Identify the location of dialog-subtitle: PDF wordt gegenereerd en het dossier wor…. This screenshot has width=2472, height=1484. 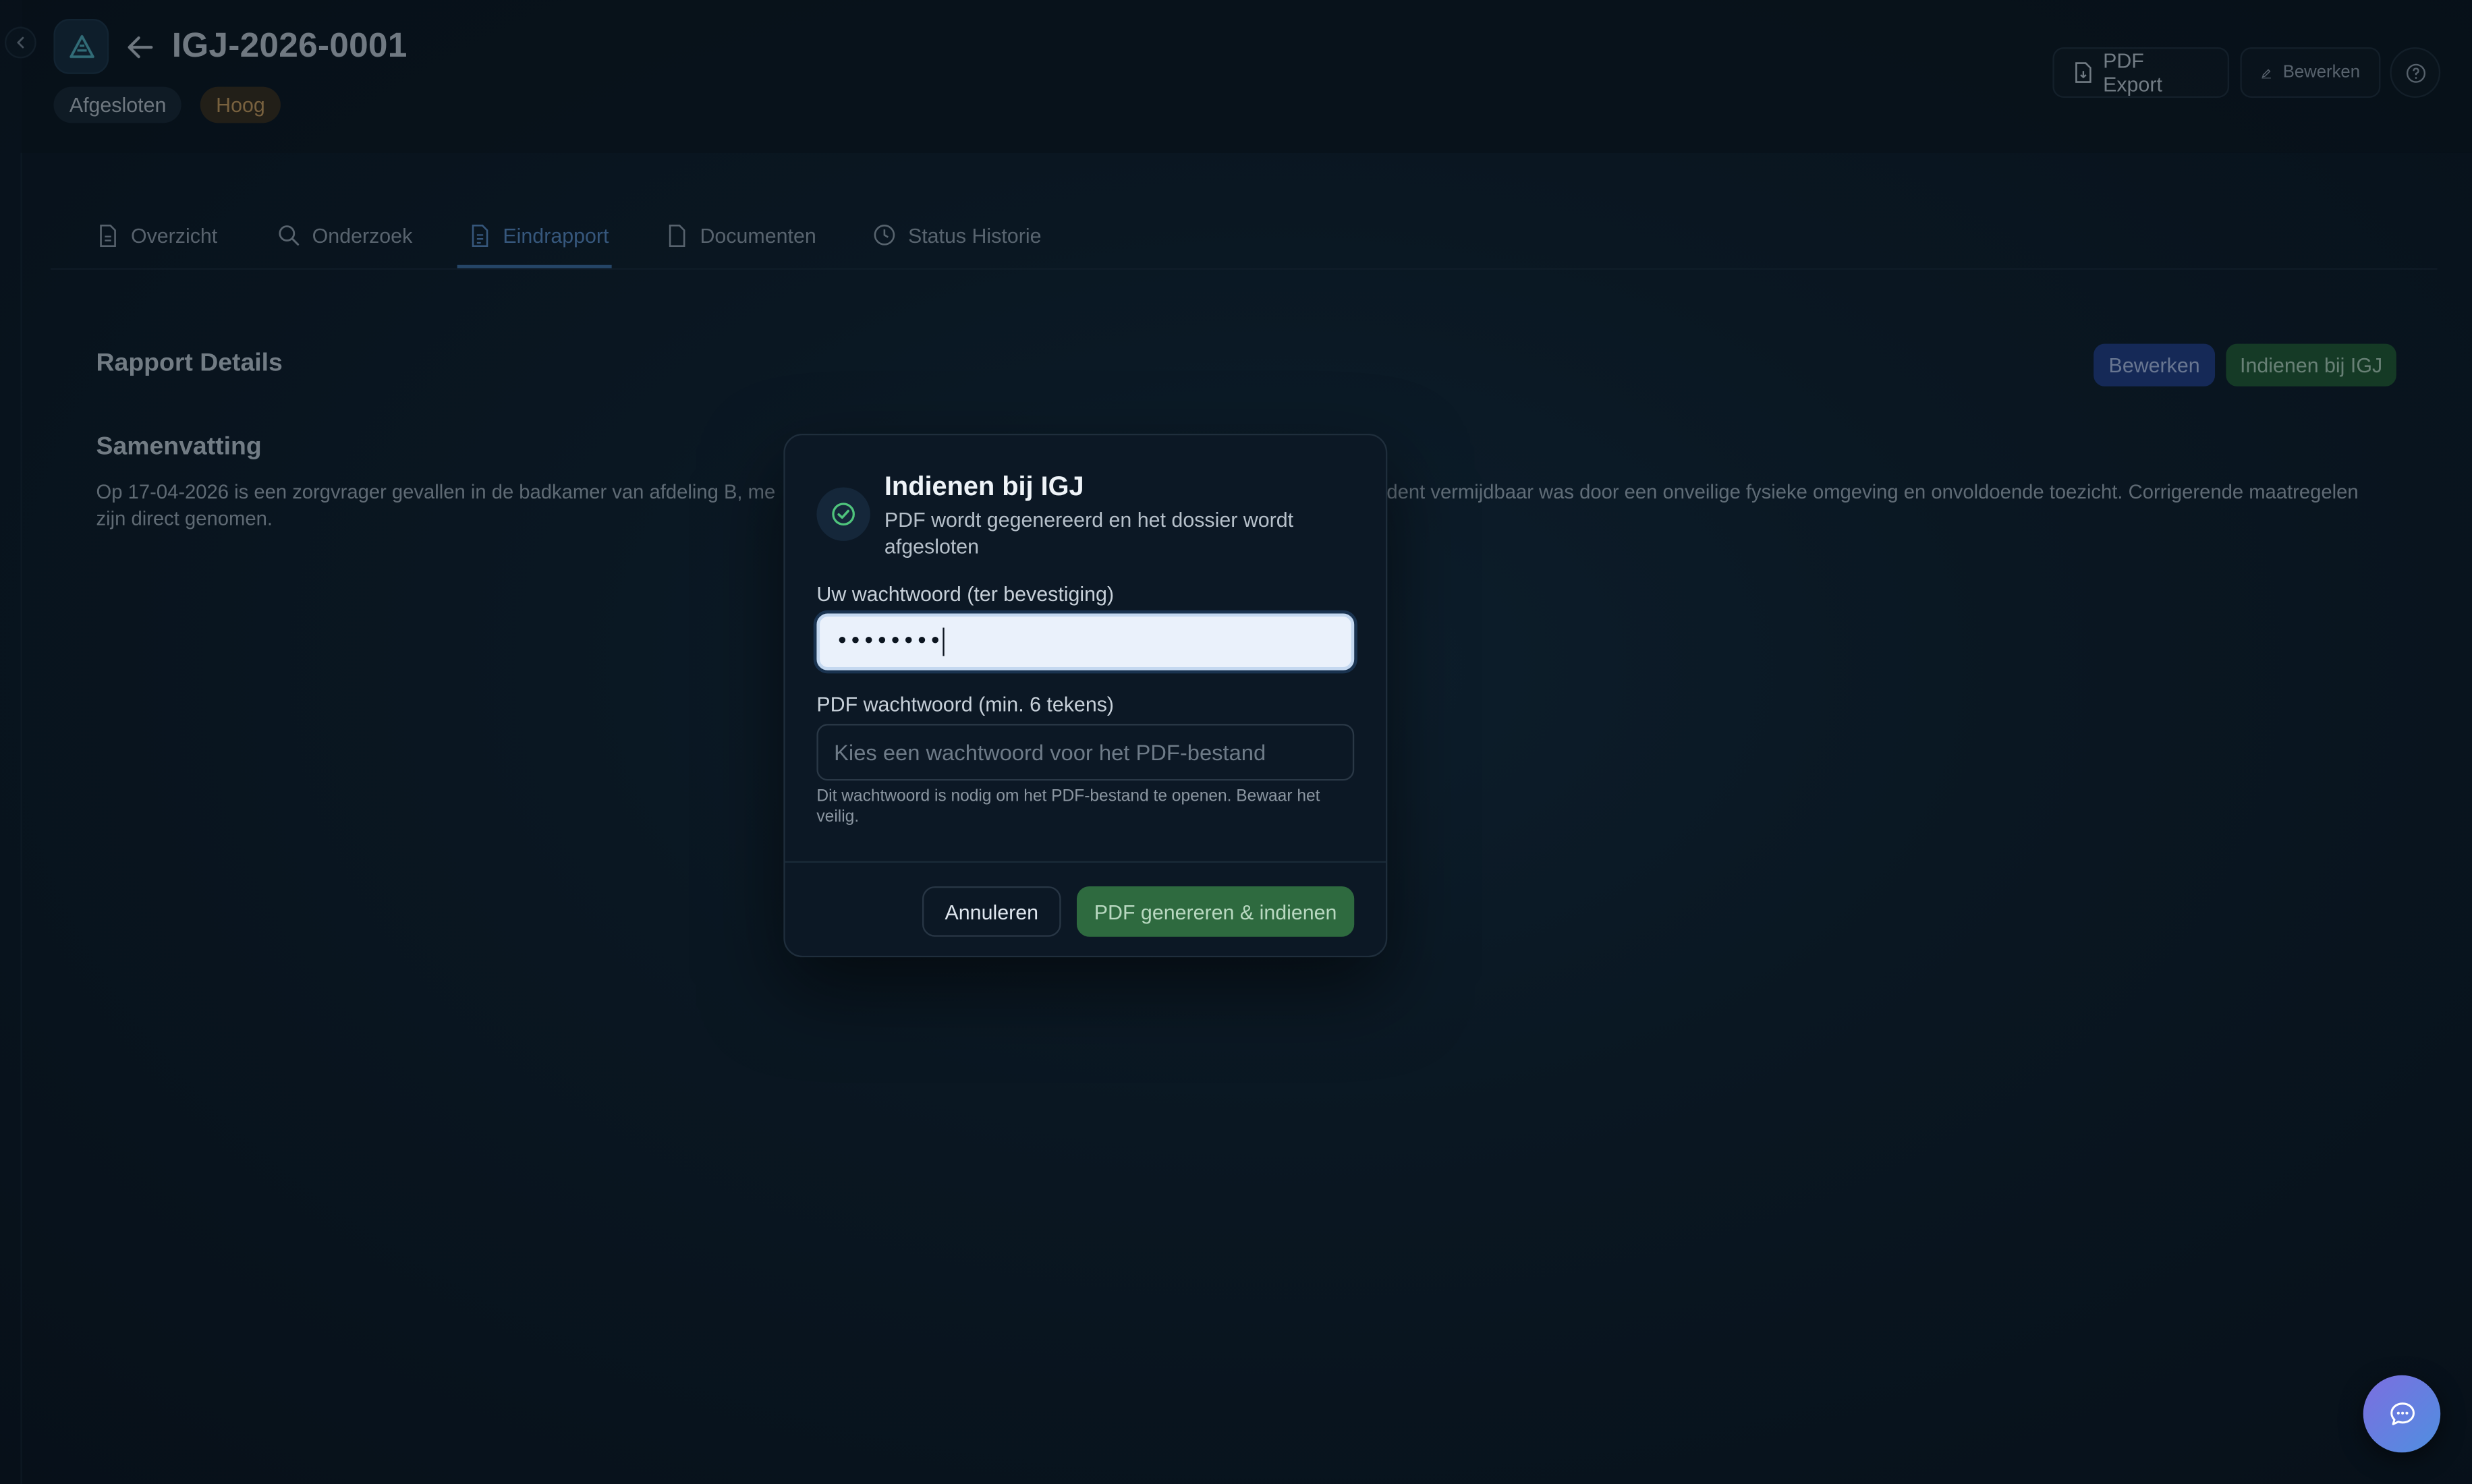
(1089, 533).